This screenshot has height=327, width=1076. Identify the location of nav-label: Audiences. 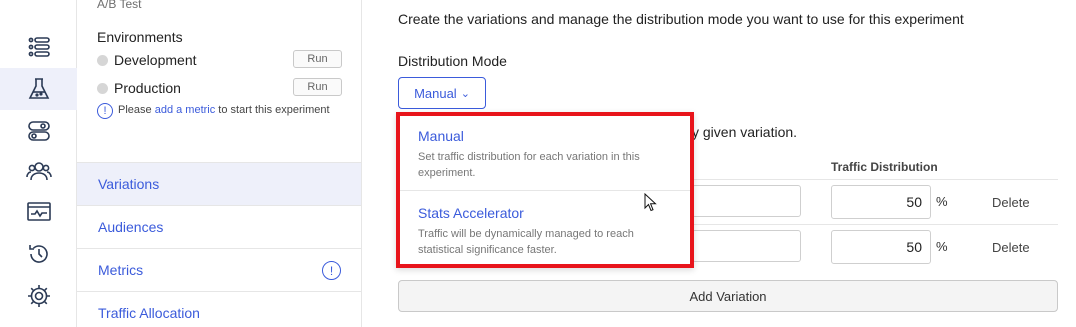
(131, 227).